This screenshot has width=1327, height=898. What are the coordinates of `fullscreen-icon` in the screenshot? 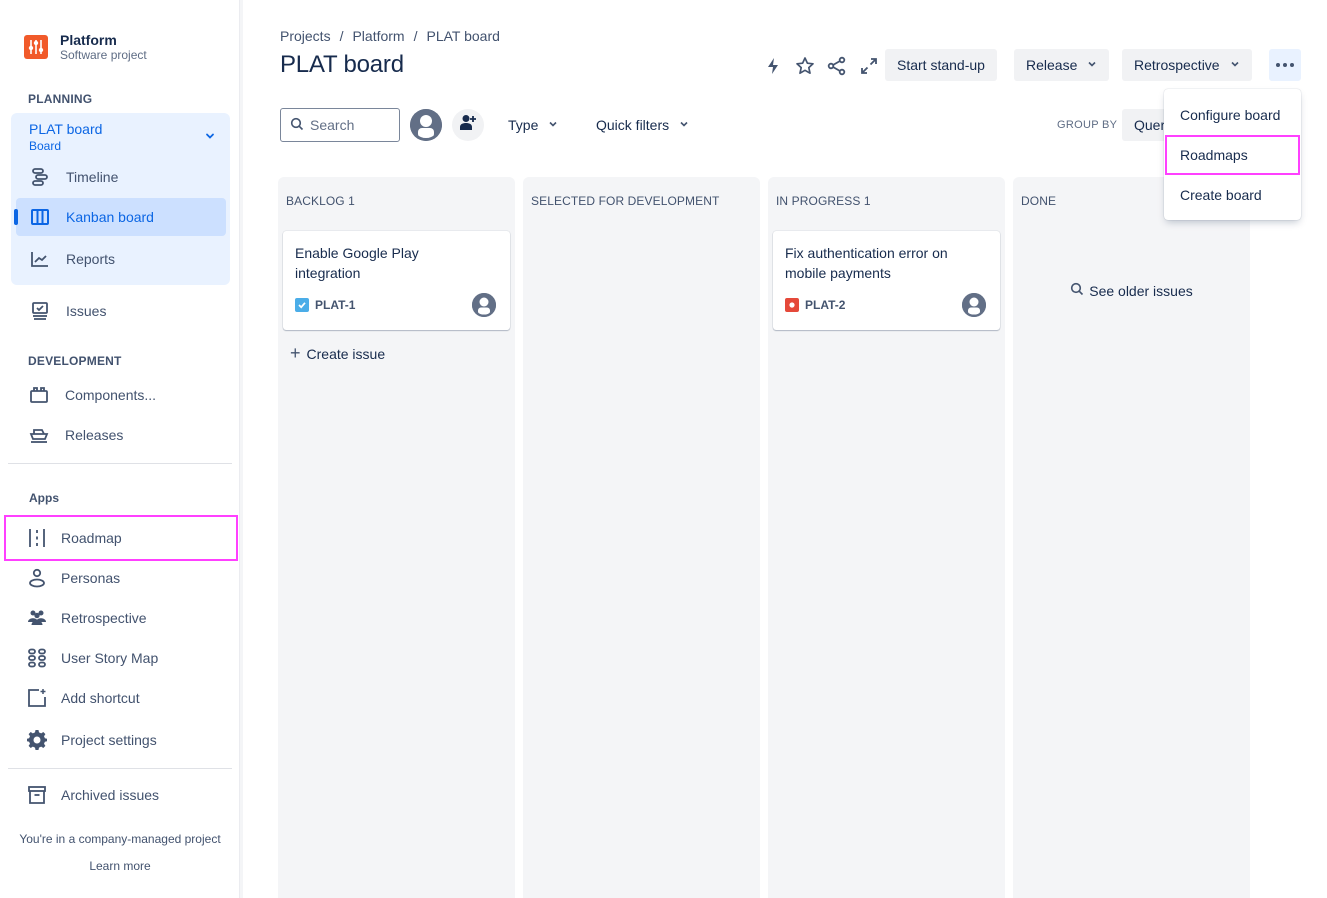 It's located at (869, 66).